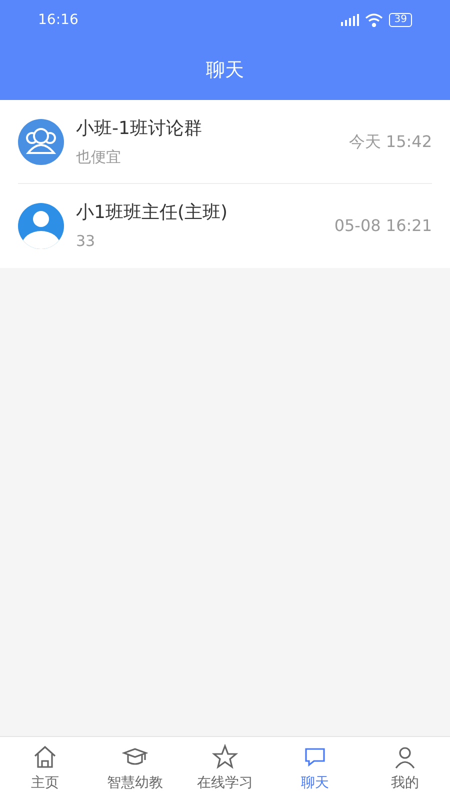 The width and height of the screenshot is (450, 800). I want to click on status-time: 16:16, so click(58, 20).